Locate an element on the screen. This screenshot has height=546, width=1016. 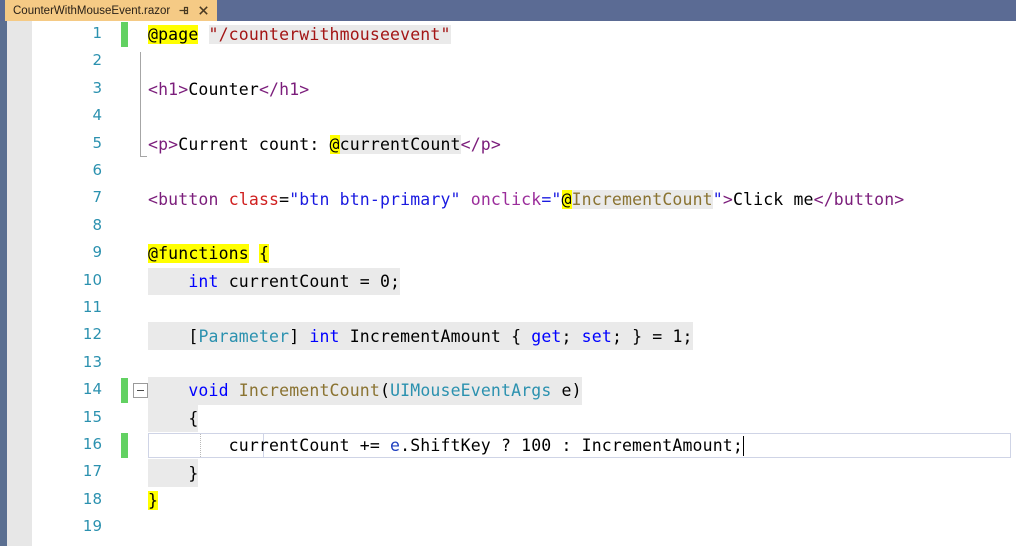
token-paren-open: ( is located at coordinates (385, 391).